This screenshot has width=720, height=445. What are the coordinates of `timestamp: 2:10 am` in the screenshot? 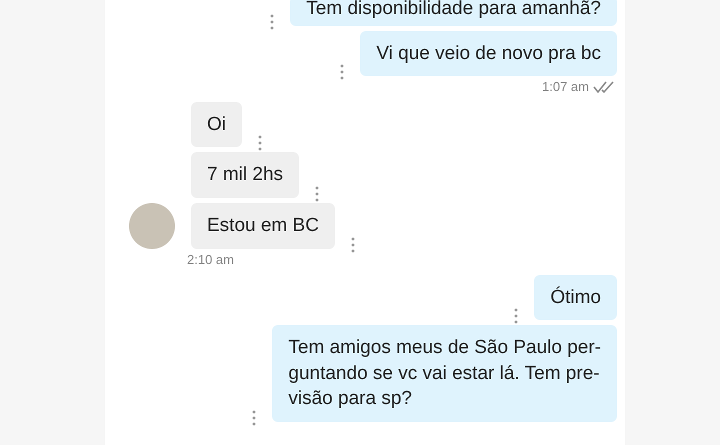 It's located at (210, 260).